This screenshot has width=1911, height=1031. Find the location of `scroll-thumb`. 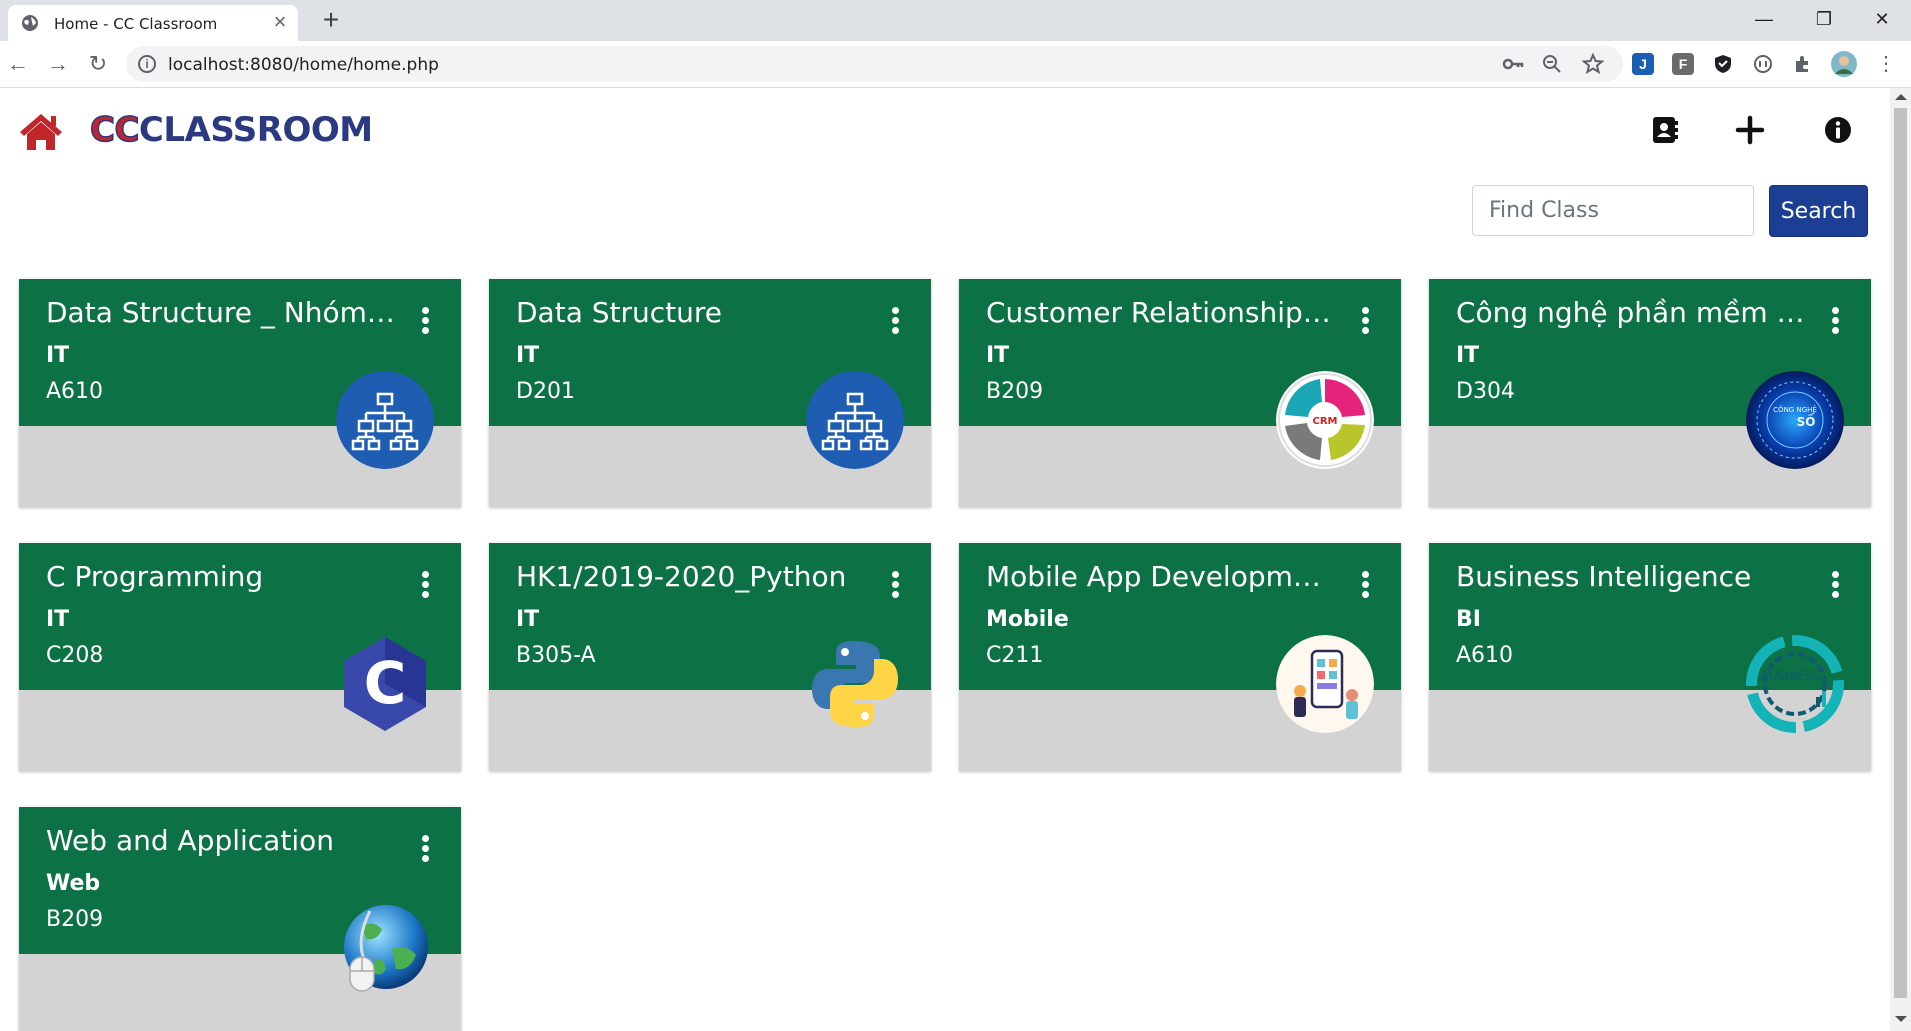

scroll-thumb is located at coordinates (1900, 553).